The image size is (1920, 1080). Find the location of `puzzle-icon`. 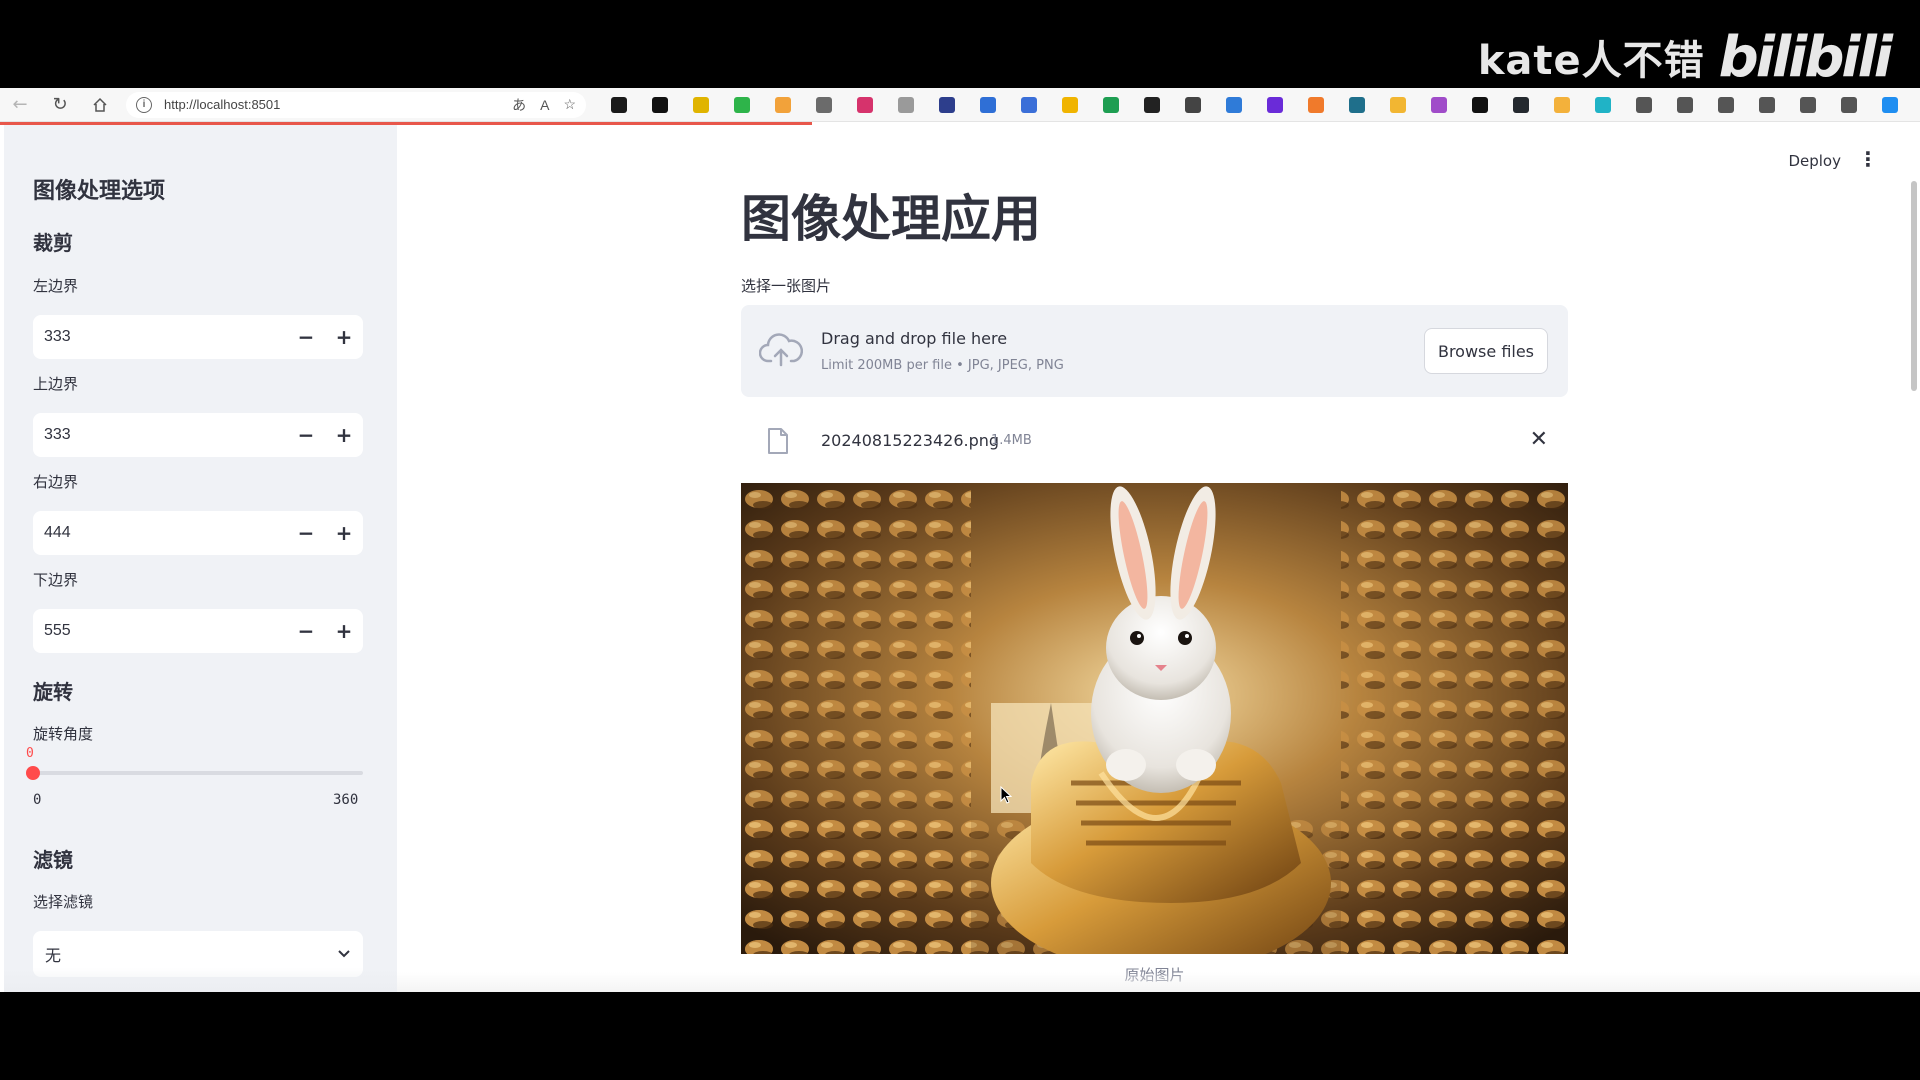

puzzle-icon is located at coordinates (1643, 105).